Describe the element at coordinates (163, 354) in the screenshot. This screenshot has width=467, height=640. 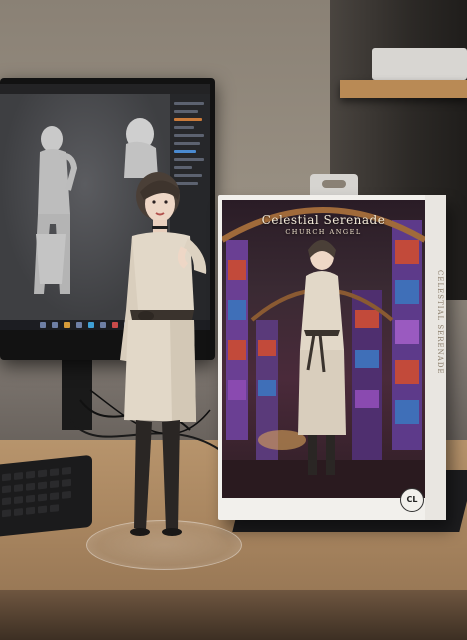
I see `figurine` at that location.